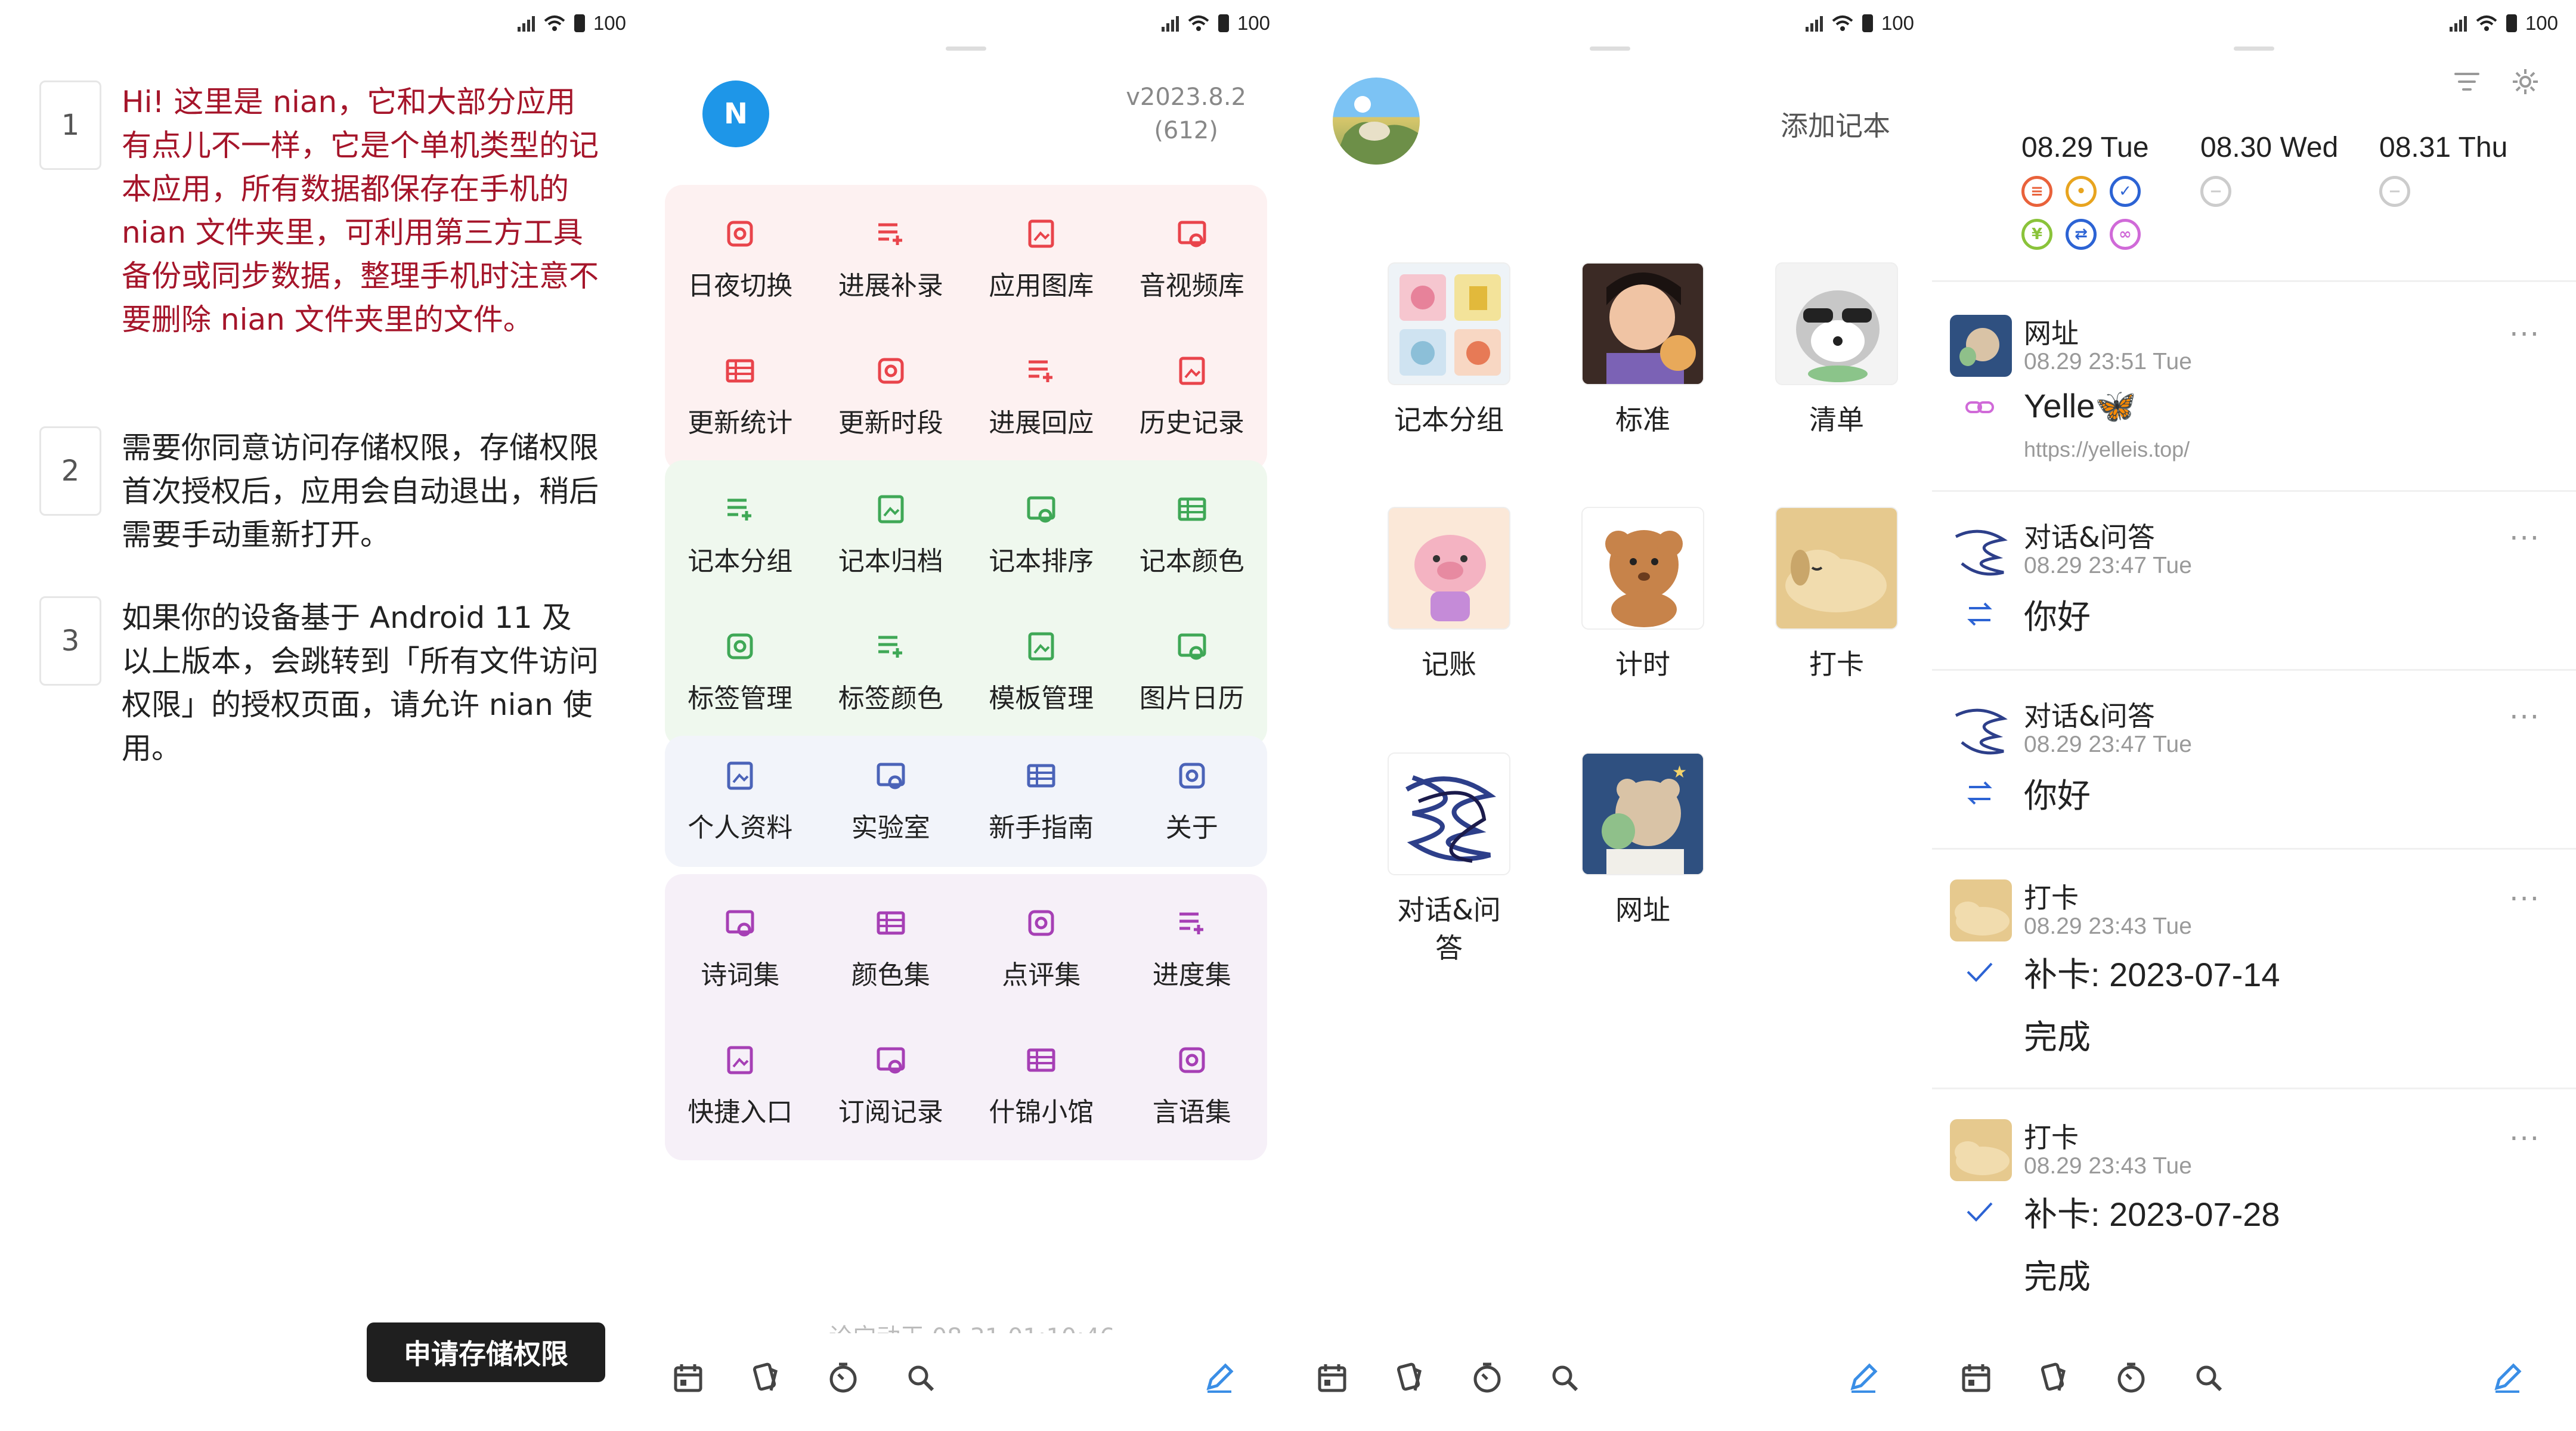 The width and height of the screenshot is (2576, 1431). What do you see at coordinates (2525, 82) in the screenshot?
I see `gear-icon` at bounding box center [2525, 82].